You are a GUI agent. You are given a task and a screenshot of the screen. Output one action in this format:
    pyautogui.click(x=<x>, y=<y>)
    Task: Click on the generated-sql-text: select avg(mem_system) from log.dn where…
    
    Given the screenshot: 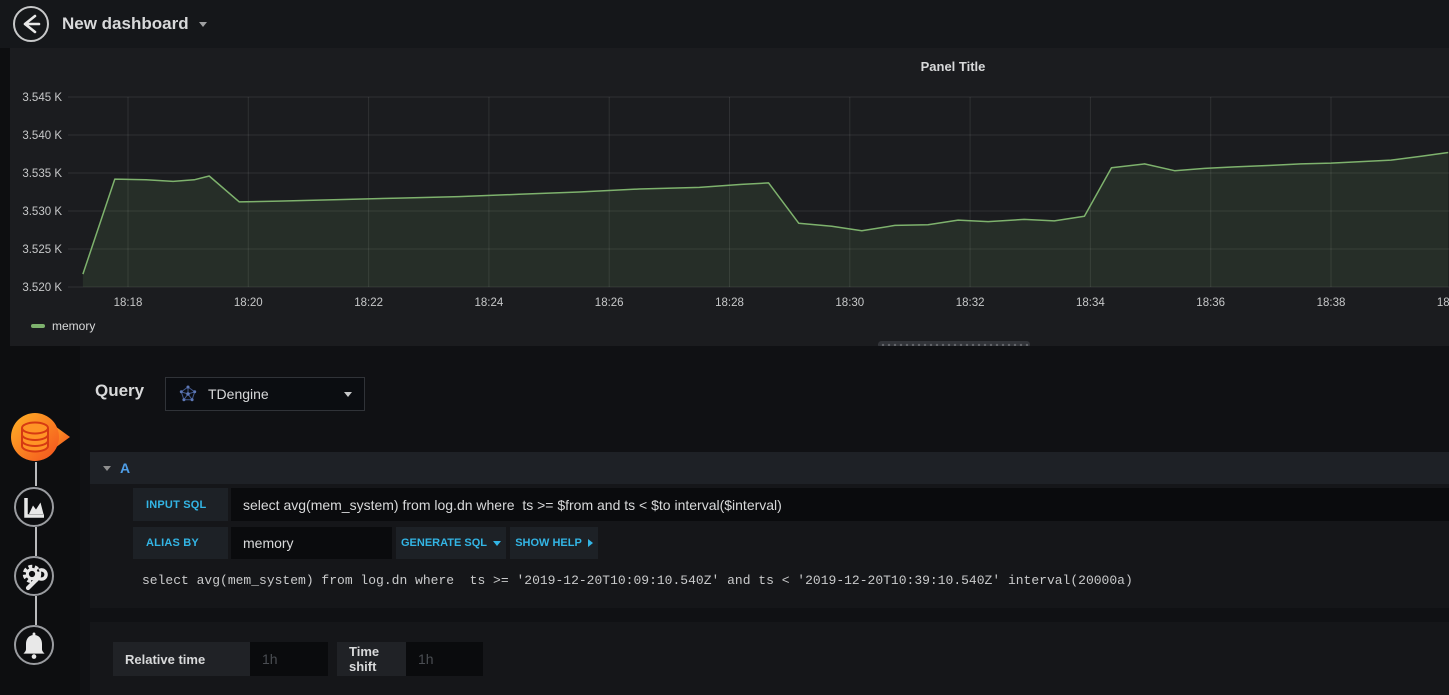 What is the action you would take?
    pyautogui.click(x=637, y=580)
    